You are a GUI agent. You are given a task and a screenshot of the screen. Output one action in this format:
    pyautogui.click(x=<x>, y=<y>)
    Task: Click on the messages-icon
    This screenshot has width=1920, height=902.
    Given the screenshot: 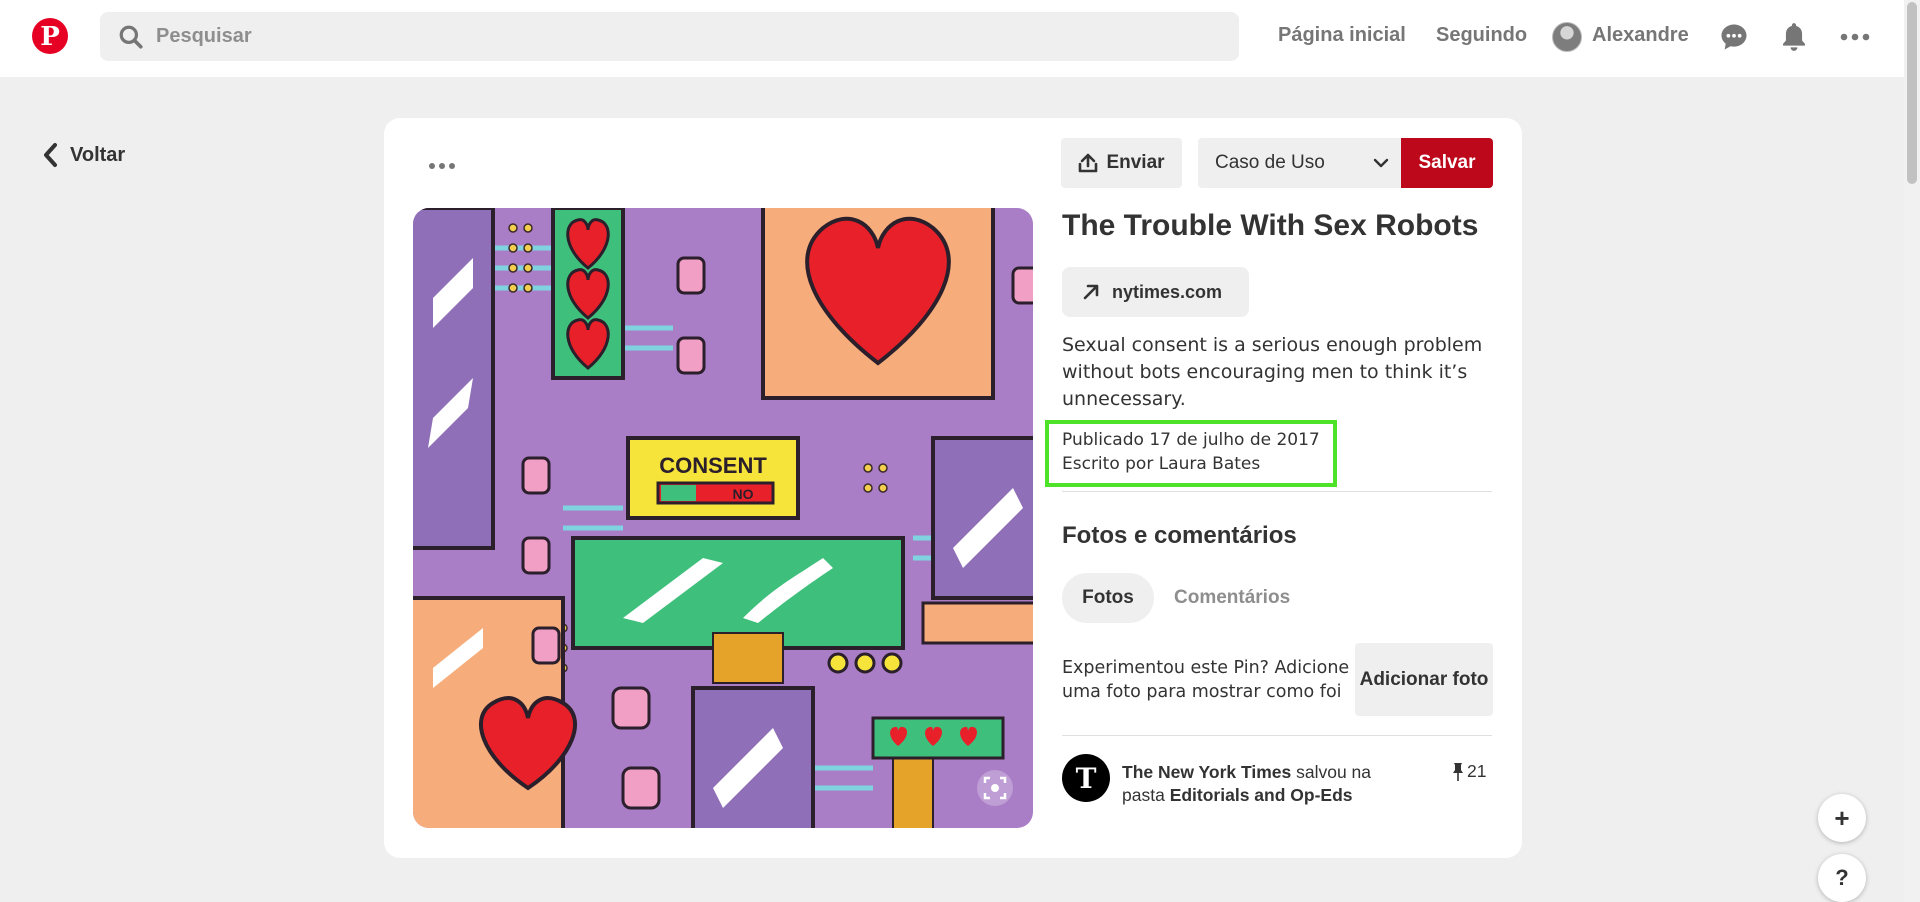 What is the action you would take?
    pyautogui.click(x=1734, y=37)
    